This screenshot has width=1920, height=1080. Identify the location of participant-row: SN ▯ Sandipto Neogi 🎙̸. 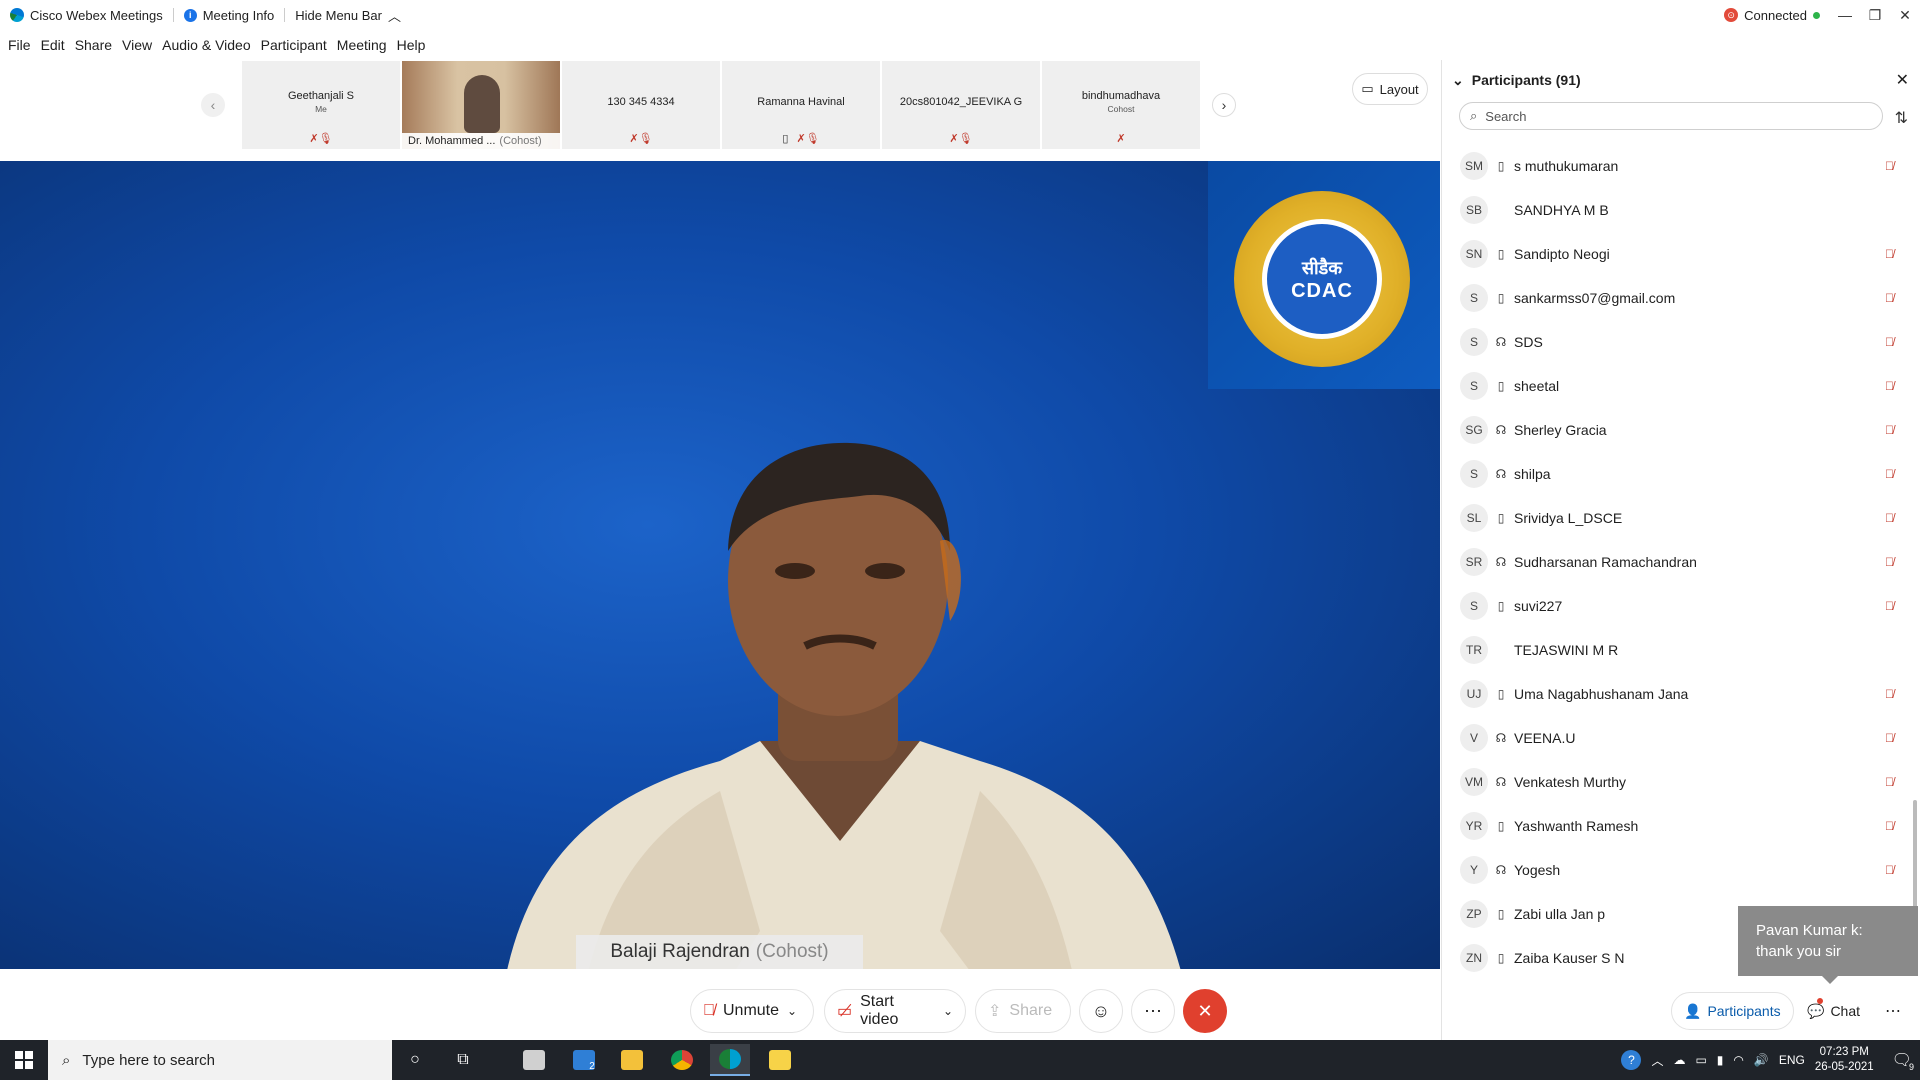
(1681, 254).